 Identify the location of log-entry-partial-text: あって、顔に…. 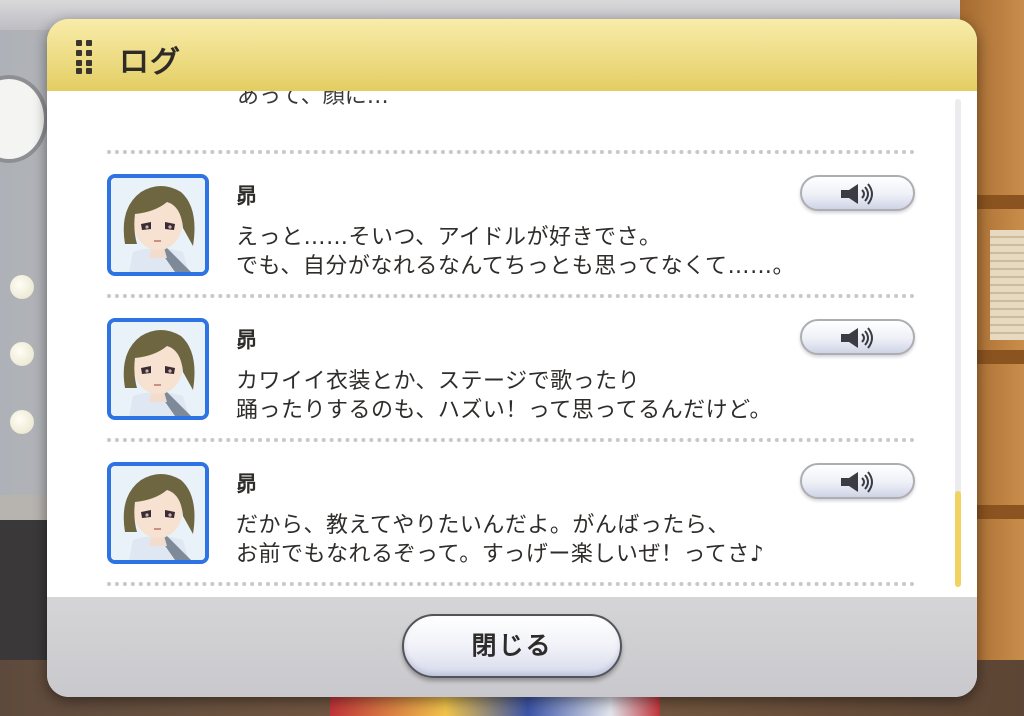
(313, 100).